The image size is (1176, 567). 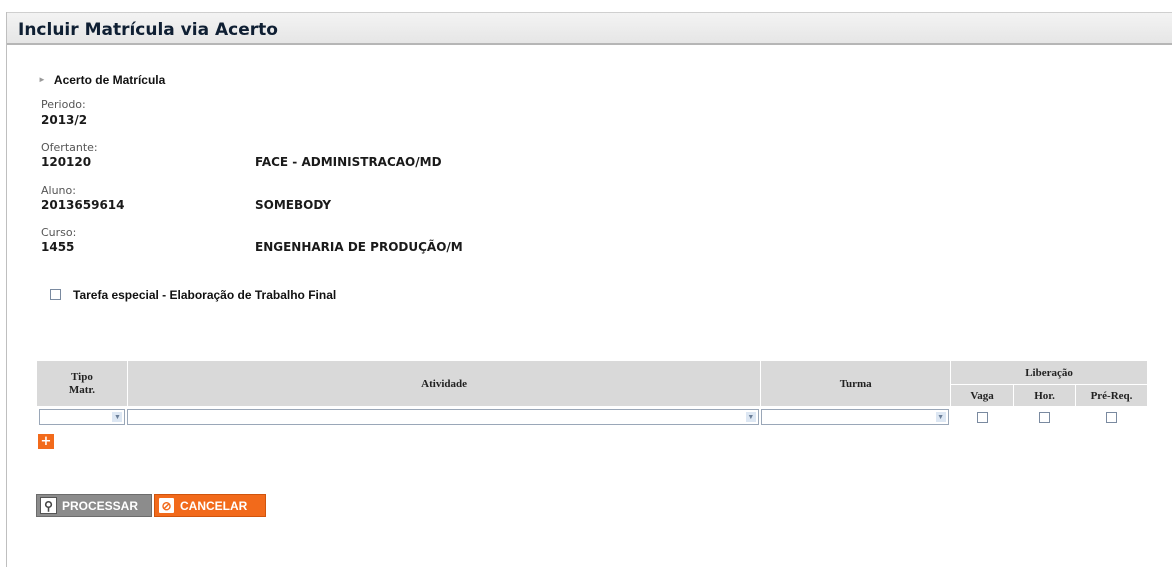 What do you see at coordinates (359, 247) in the screenshot?
I see `curso-name: ENGENHARIA DE PRODUÇÃO/M` at bounding box center [359, 247].